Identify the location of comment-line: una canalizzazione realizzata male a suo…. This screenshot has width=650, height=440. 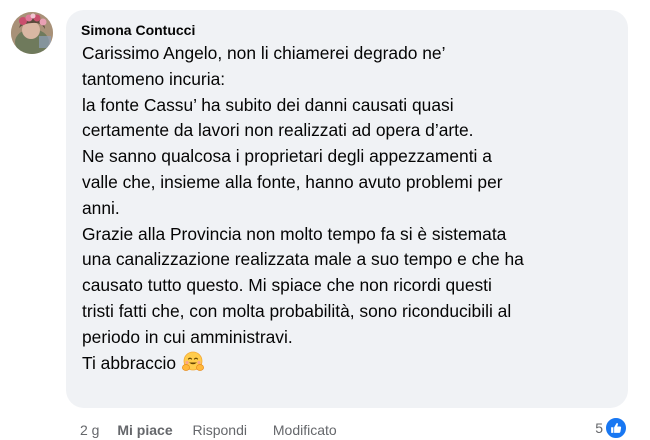
(303, 259).